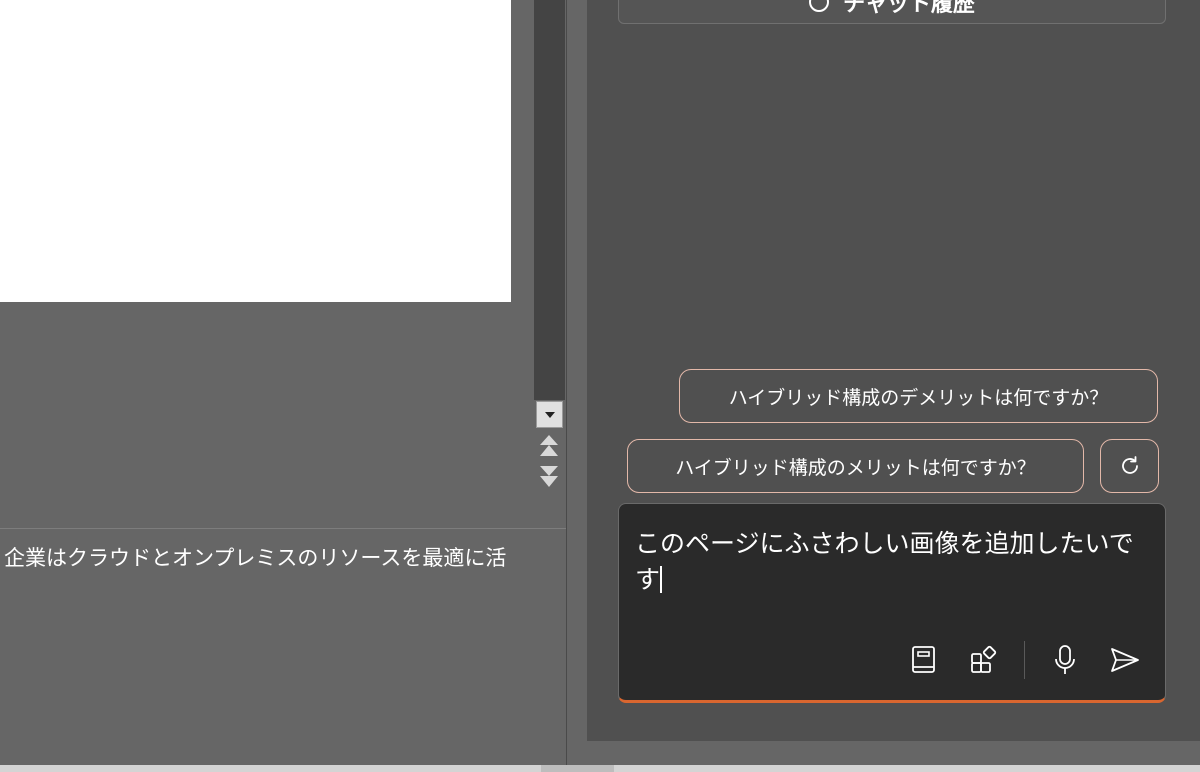 This screenshot has width=1200, height=772. Describe the element at coordinates (661, 579) in the screenshot. I see `text-caret` at that location.